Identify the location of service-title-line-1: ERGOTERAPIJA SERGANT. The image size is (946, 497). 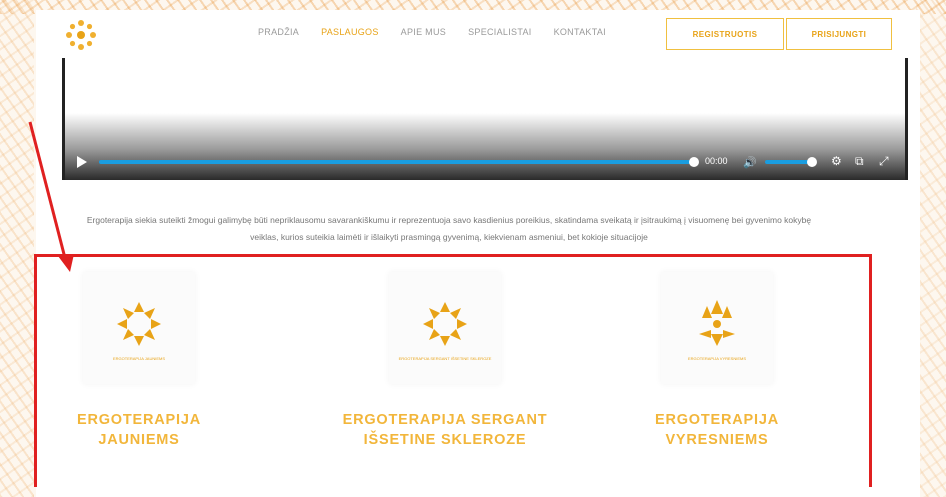
(445, 420).